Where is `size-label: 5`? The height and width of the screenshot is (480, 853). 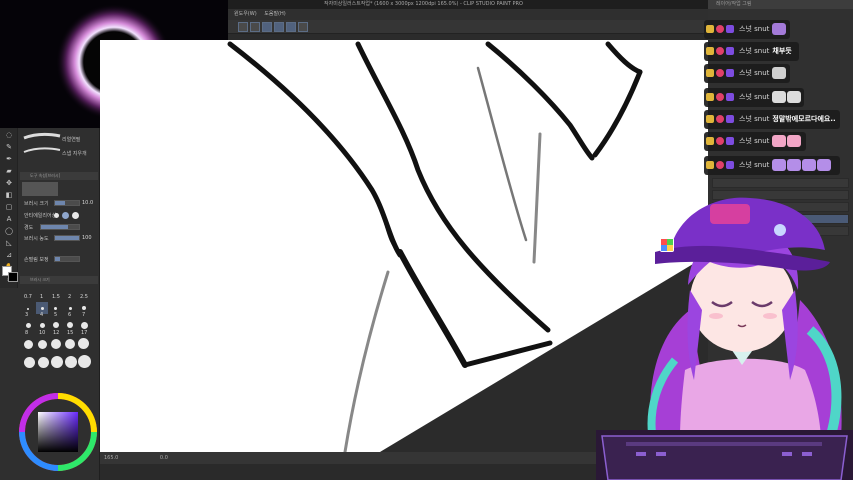
size-label: 5 is located at coordinates (56, 315).